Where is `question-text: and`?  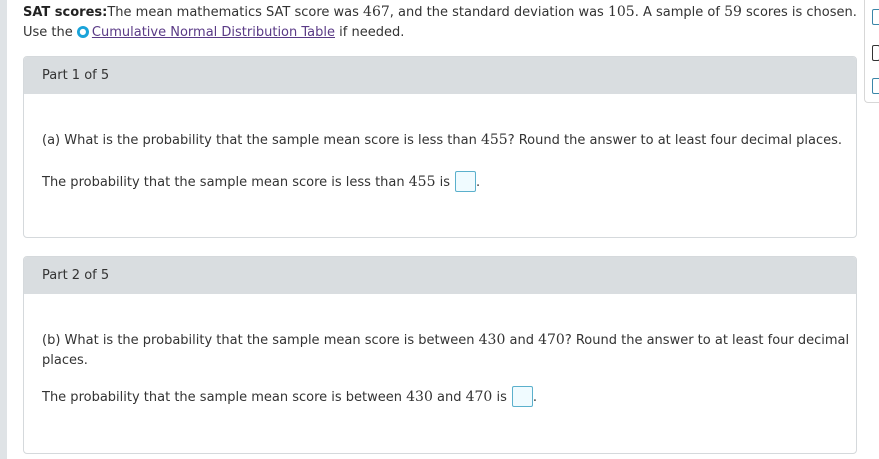
question-text: and is located at coordinates (522, 340).